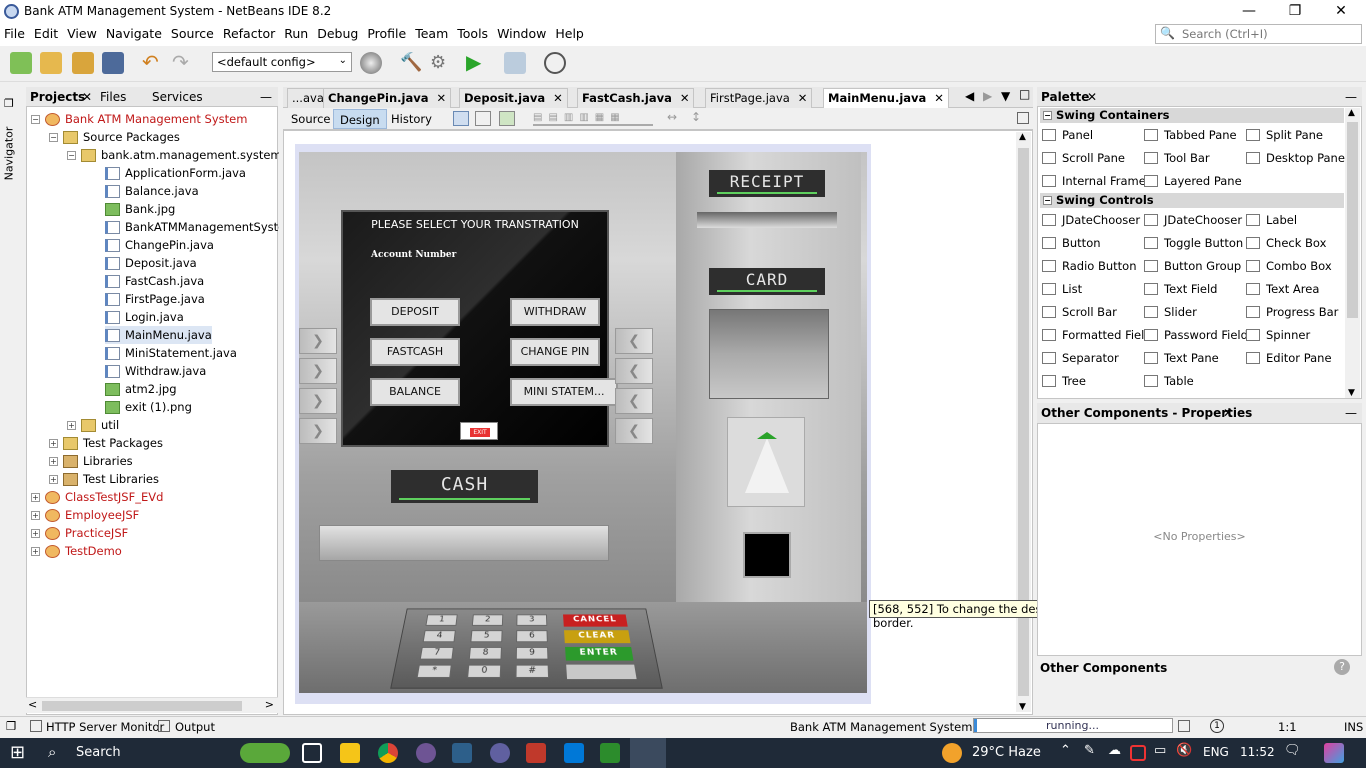 The image size is (1366, 768). I want to click on scroll-right-icon: >, so click(269, 704).